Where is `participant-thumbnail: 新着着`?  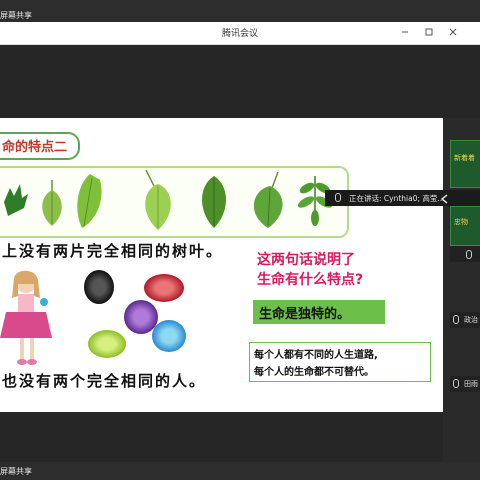
participant-thumbnail: 新着着 is located at coordinates (465, 164).